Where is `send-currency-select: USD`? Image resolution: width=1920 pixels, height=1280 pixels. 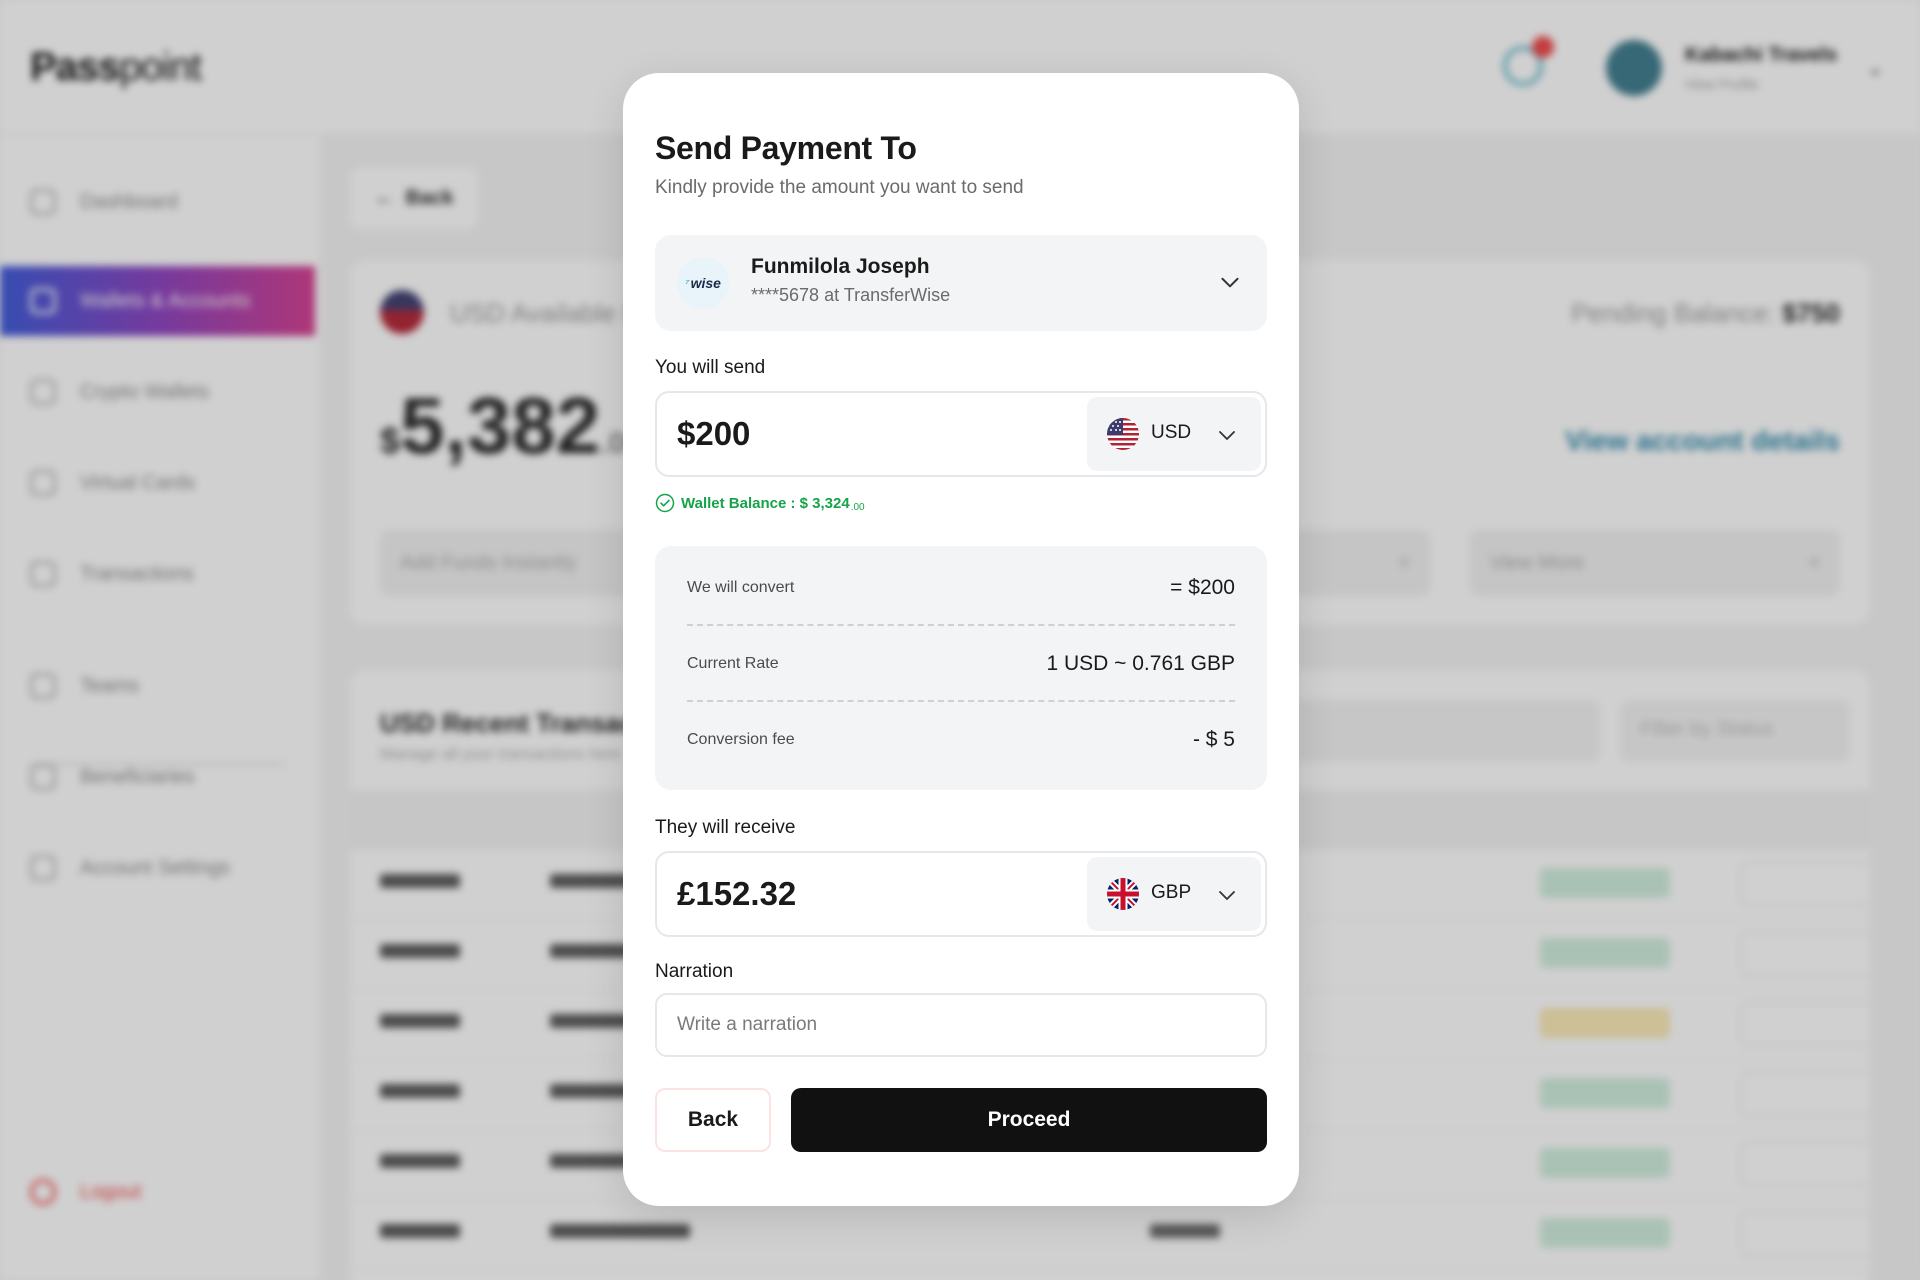
send-currency-select: USD is located at coordinates (1174, 434).